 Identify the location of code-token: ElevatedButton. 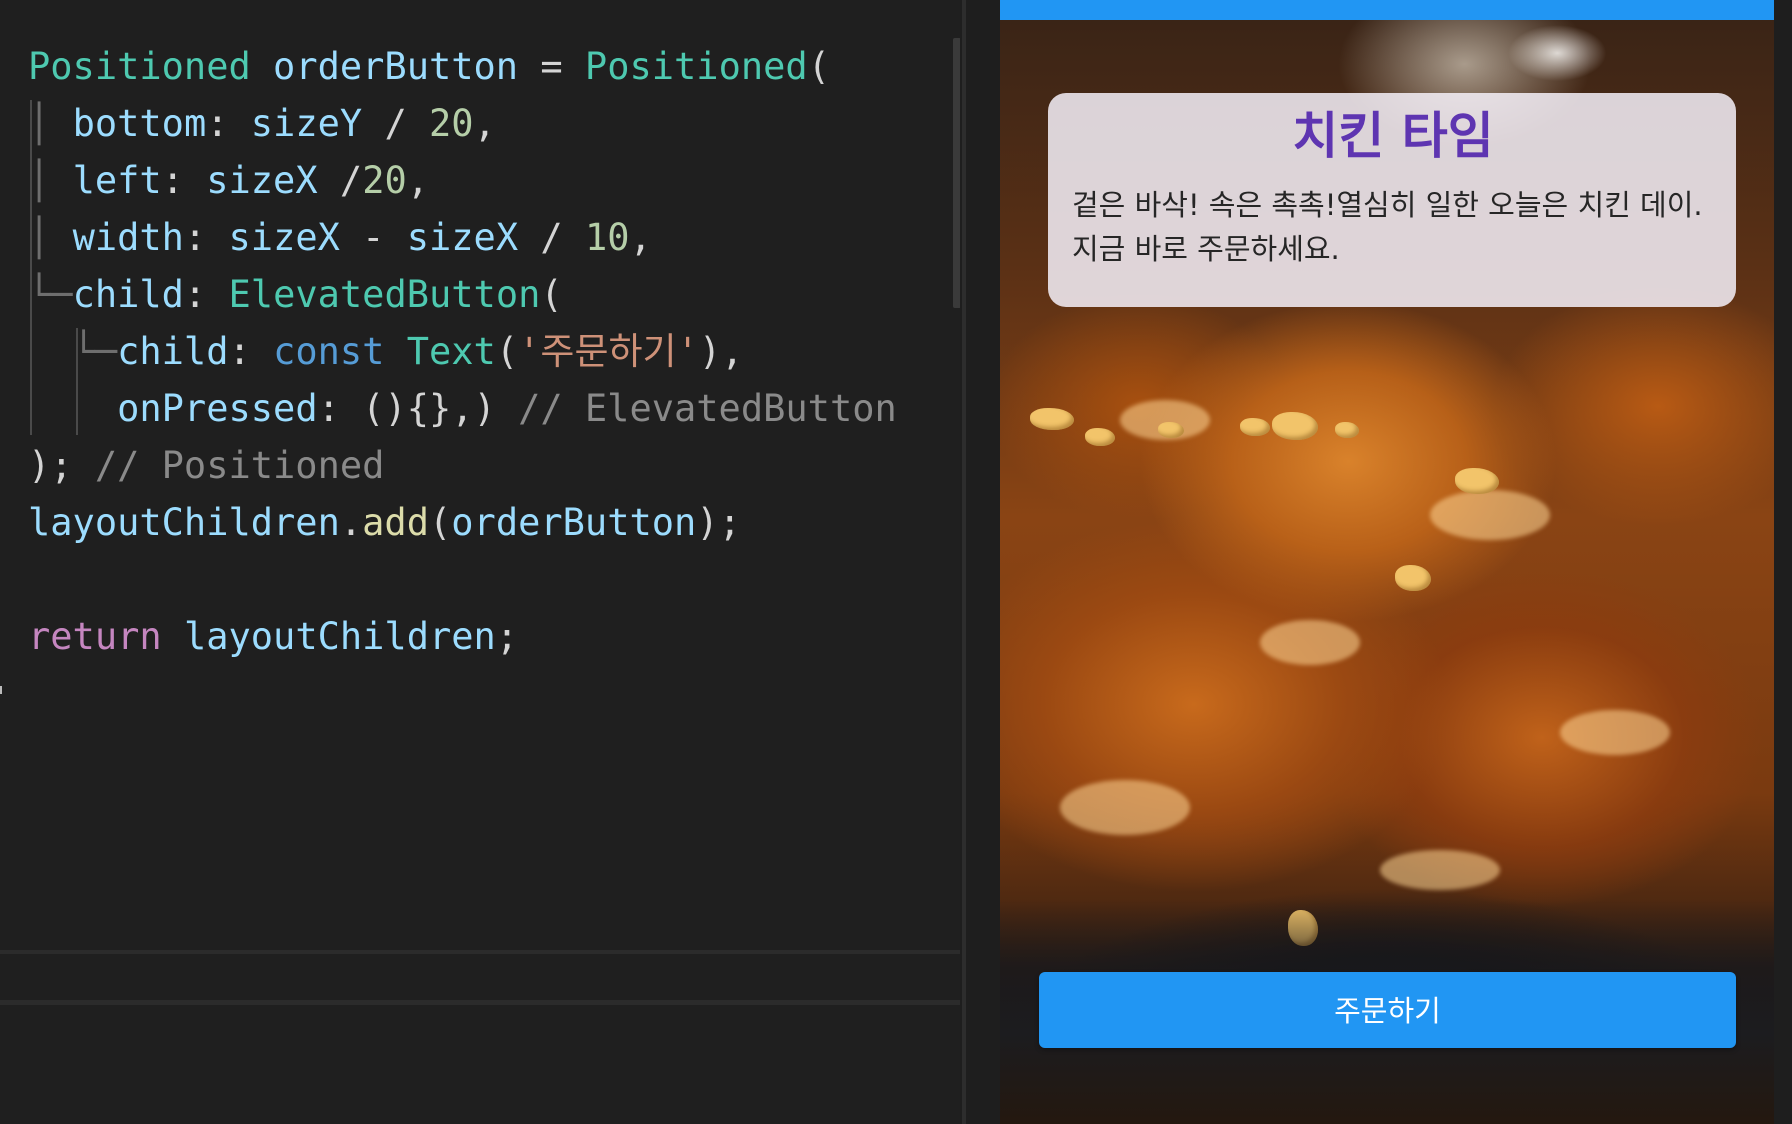
(384, 294).